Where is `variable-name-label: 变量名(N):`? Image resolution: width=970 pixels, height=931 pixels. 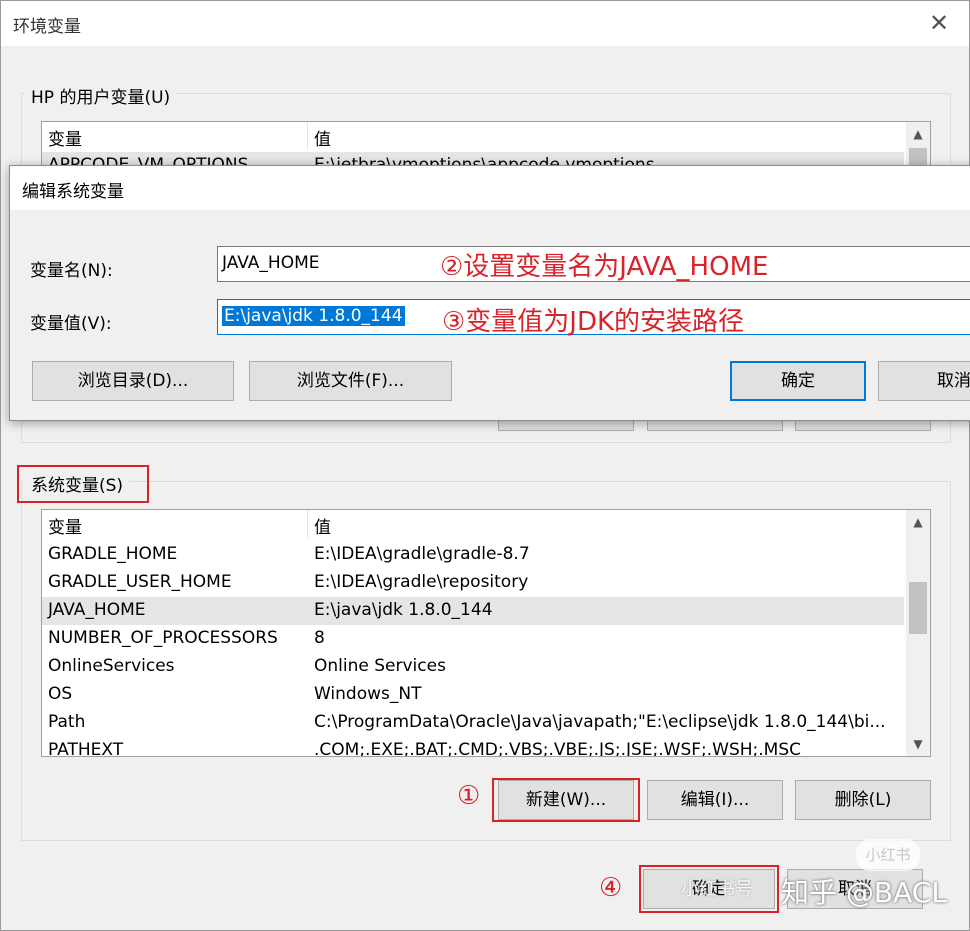 variable-name-label: 变量名(N): is located at coordinates (71, 271).